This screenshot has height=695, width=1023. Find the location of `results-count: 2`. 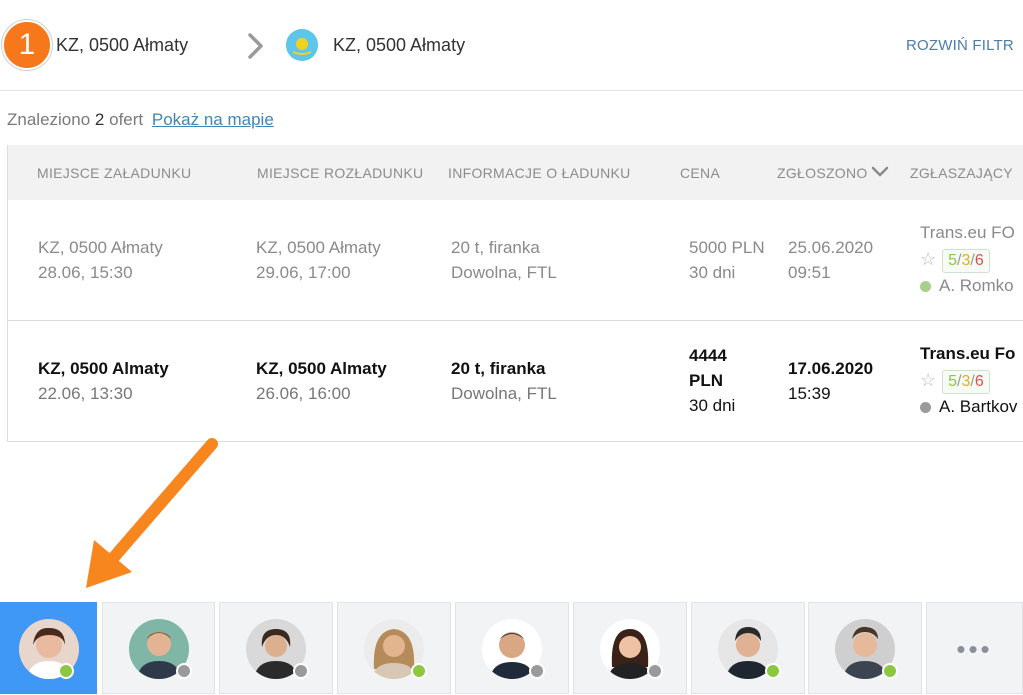

results-count: 2 is located at coordinates (99, 119).